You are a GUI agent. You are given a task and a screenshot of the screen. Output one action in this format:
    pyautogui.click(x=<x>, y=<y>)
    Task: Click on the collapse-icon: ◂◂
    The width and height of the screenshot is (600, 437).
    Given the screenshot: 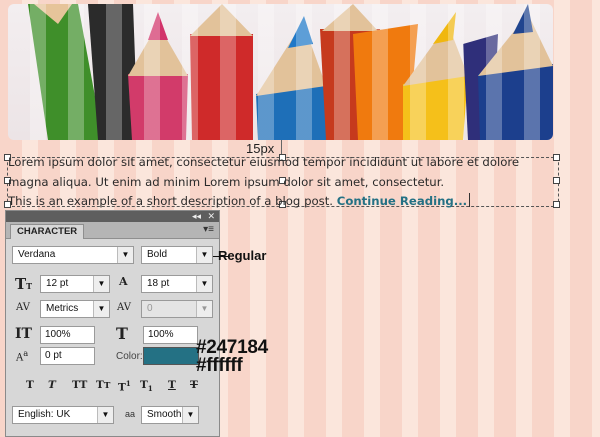 What is the action you would take?
    pyautogui.click(x=196, y=216)
    